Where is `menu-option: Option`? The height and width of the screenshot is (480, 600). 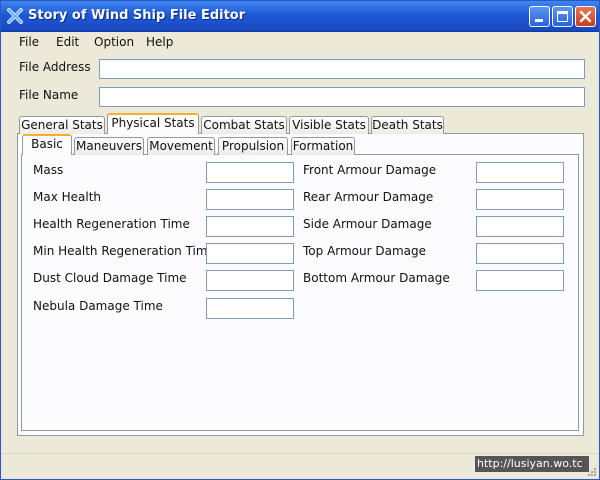
menu-option: Option is located at coordinates (114, 42).